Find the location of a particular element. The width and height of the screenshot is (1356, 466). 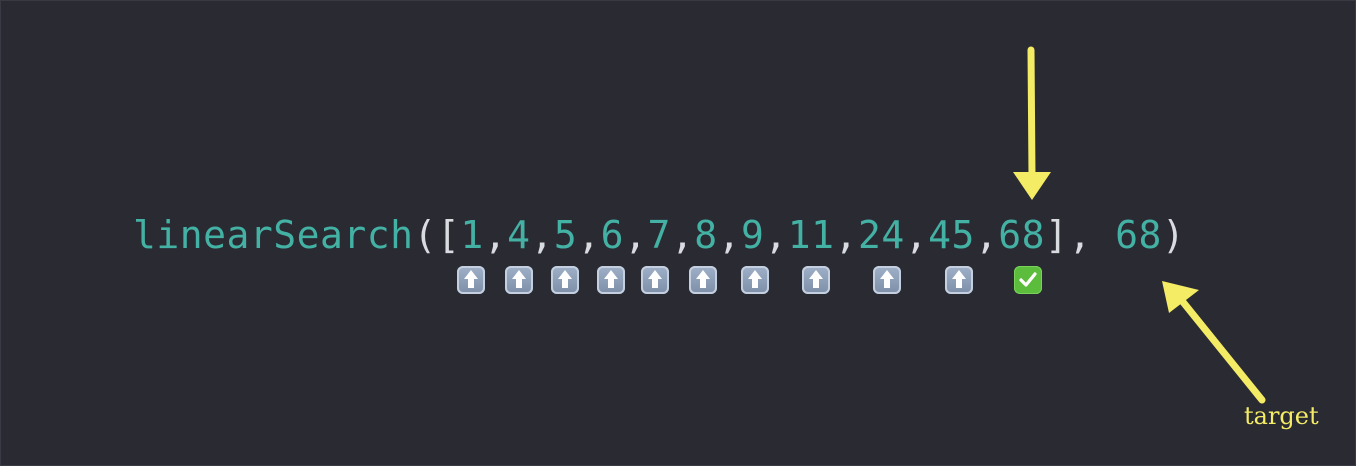

down-arrow-icon is located at coordinates (1032, 123).